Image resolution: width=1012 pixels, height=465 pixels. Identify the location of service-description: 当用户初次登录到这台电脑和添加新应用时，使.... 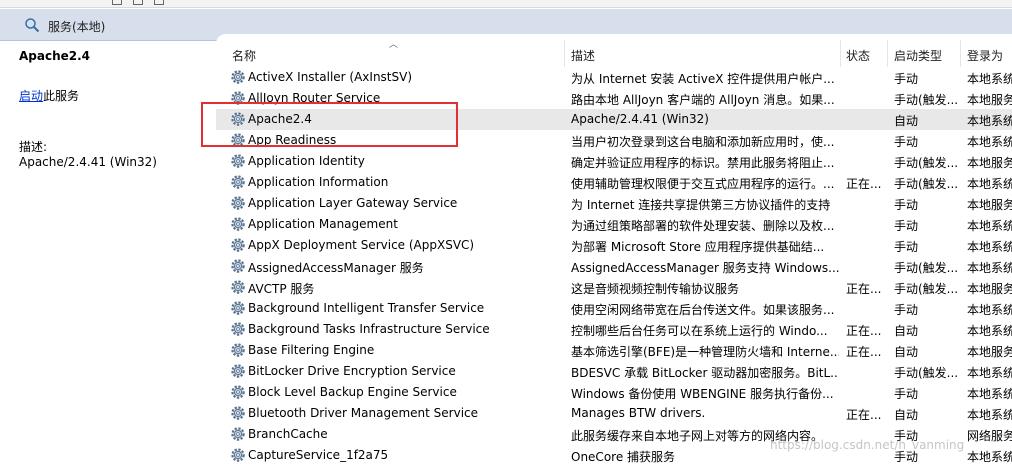
(703, 142).